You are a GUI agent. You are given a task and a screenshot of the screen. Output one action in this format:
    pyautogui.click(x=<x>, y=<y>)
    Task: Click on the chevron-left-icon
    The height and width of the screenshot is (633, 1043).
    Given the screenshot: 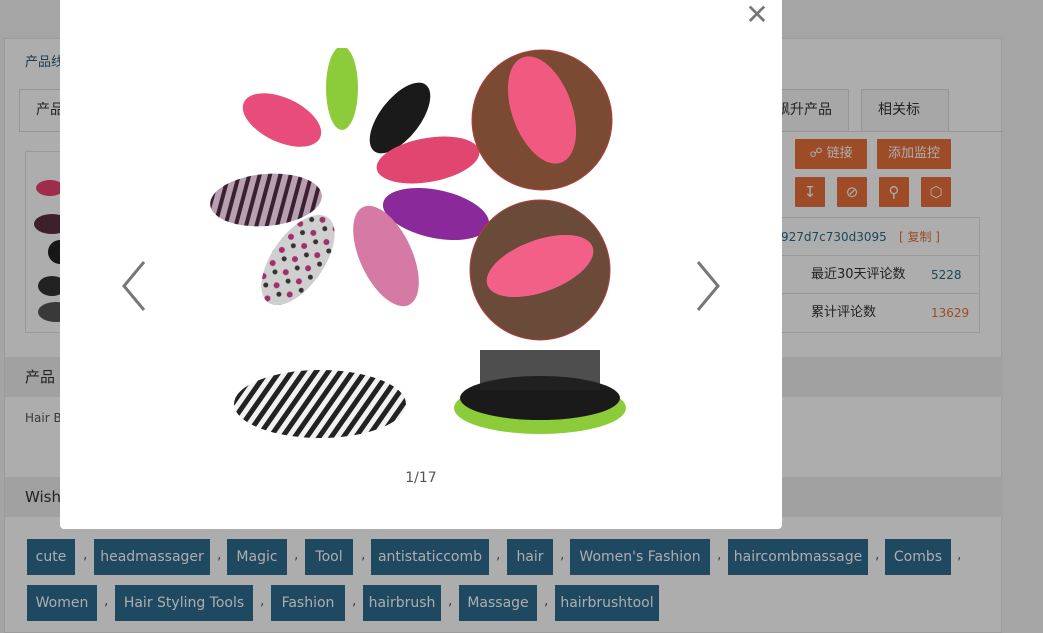 What is the action you would take?
    pyautogui.click(x=136, y=286)
    